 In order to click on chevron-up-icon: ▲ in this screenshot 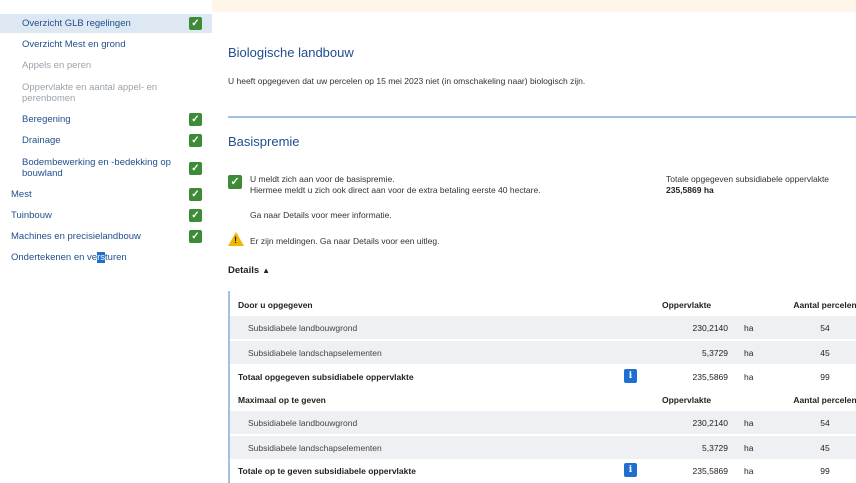, I will do `click(266, 270)`.